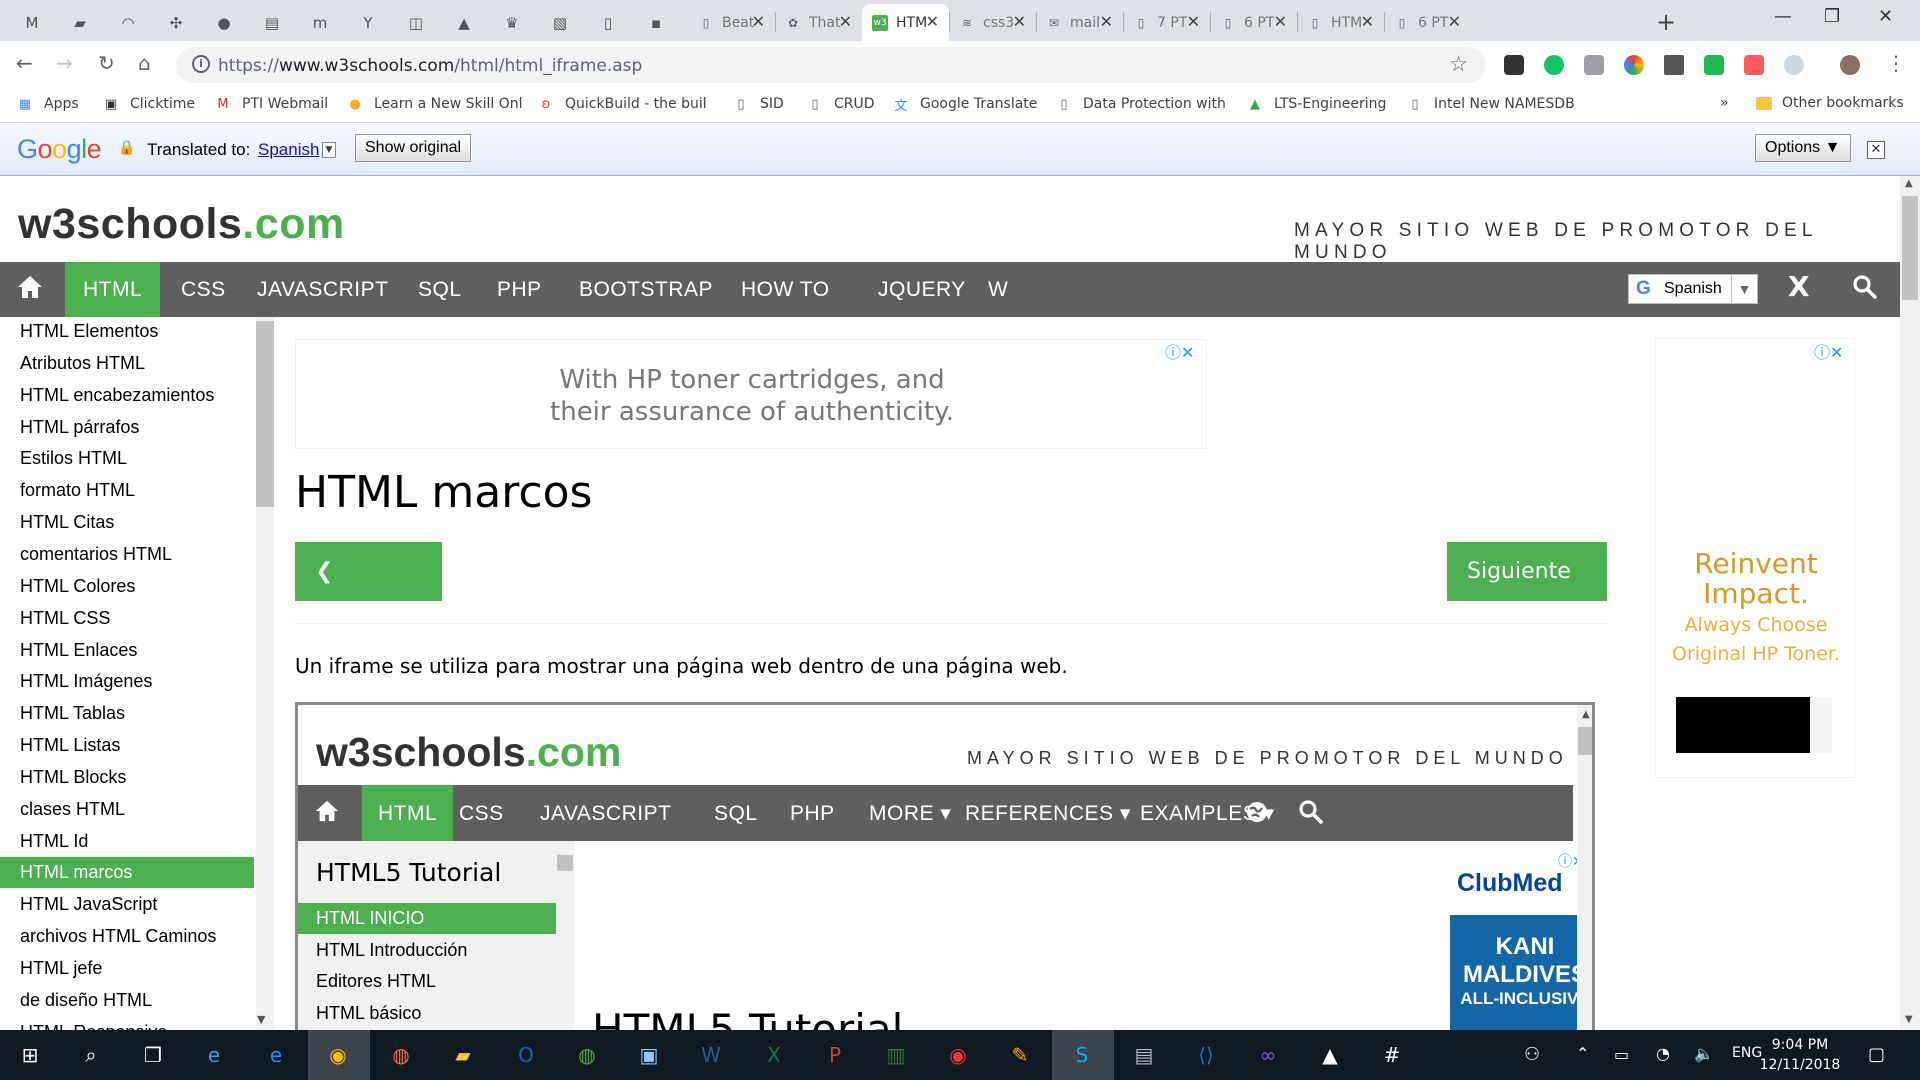  I want to click on globe-icon: ◍, so click(587, 1055).